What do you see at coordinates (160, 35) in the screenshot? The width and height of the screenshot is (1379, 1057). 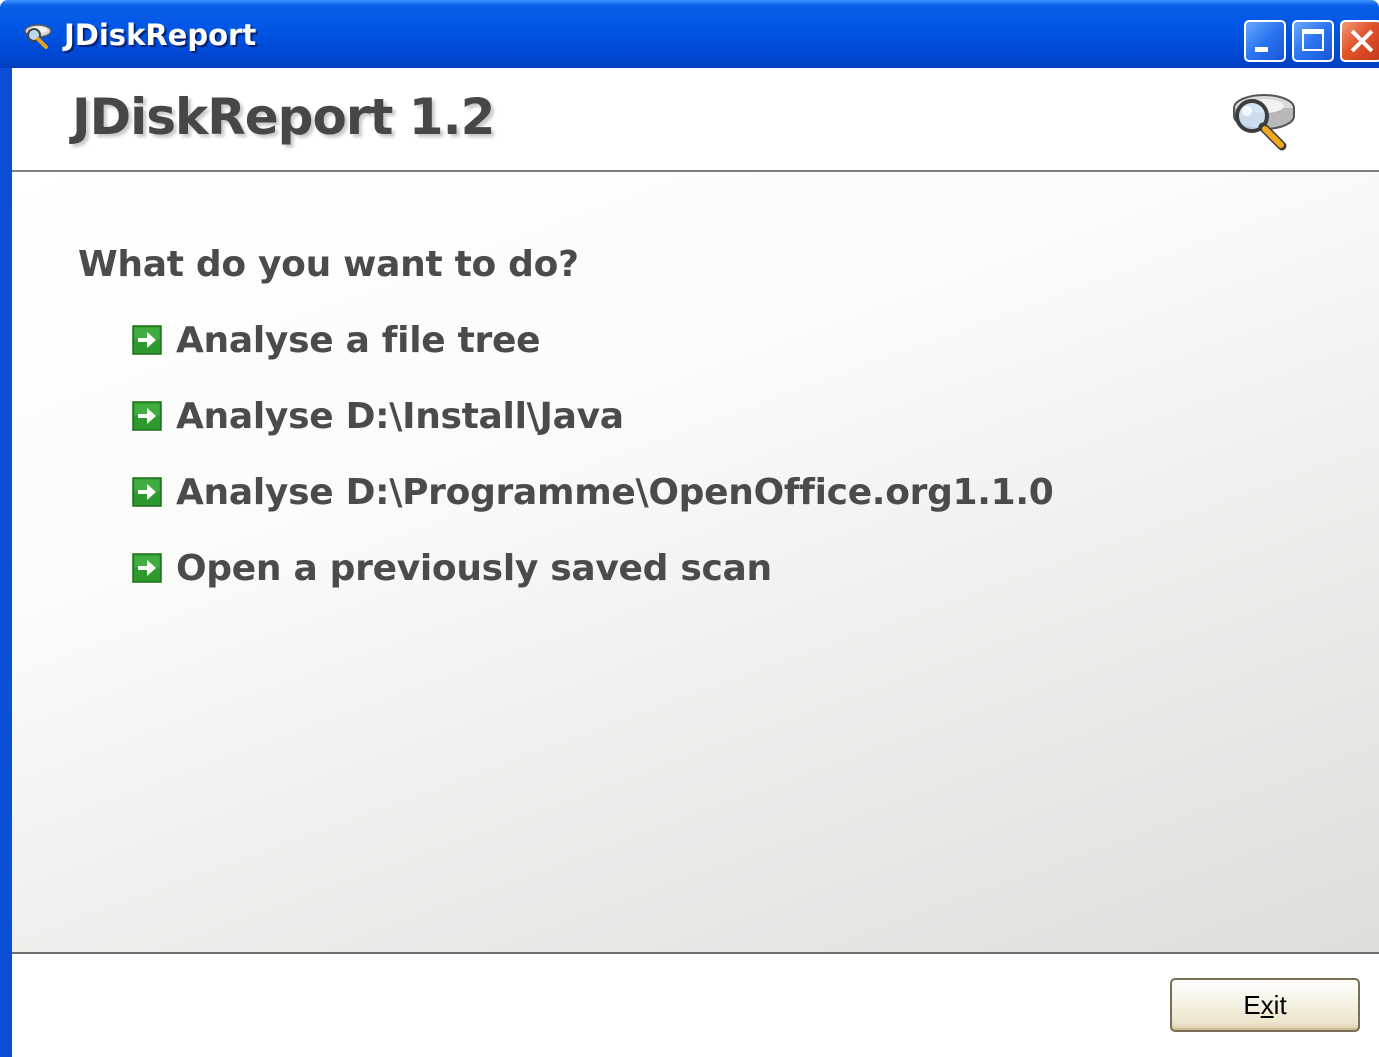 I see `window-title: JDiskReport` at bounding box center [160, 35].